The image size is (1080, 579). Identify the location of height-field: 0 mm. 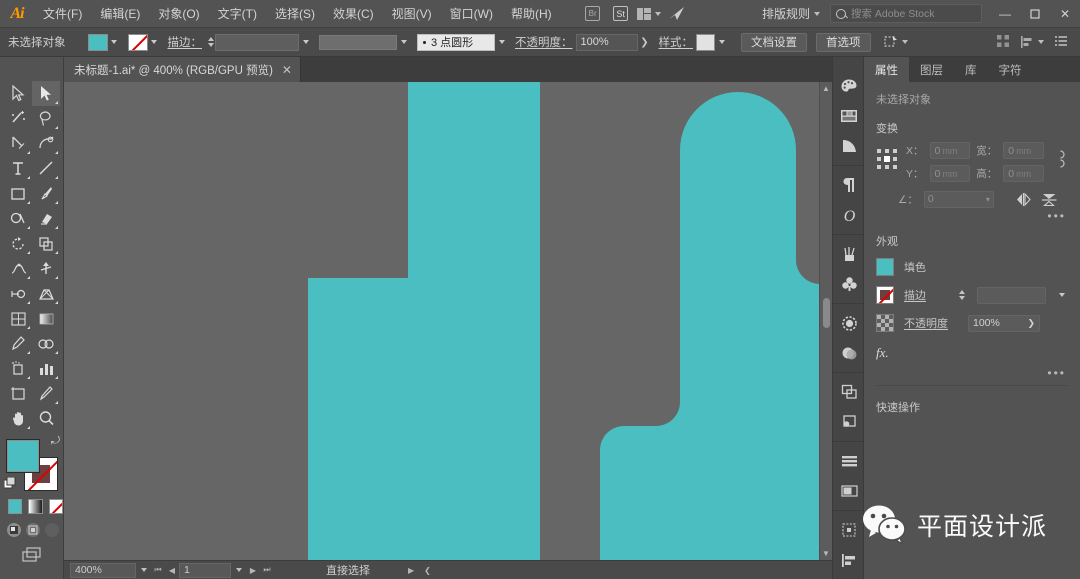
(1023, 173).